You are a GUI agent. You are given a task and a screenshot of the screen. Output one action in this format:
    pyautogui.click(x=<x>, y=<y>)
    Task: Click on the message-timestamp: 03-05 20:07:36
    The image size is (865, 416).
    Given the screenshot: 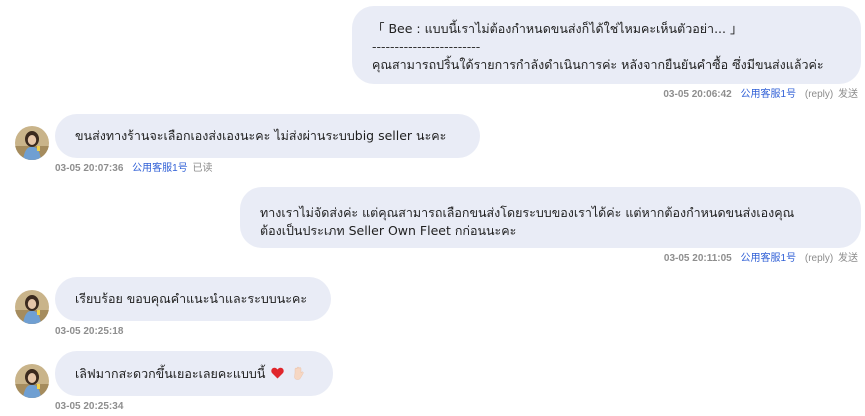 What is the action you would take?
    pyautogui.click(x=89, y=168)
    